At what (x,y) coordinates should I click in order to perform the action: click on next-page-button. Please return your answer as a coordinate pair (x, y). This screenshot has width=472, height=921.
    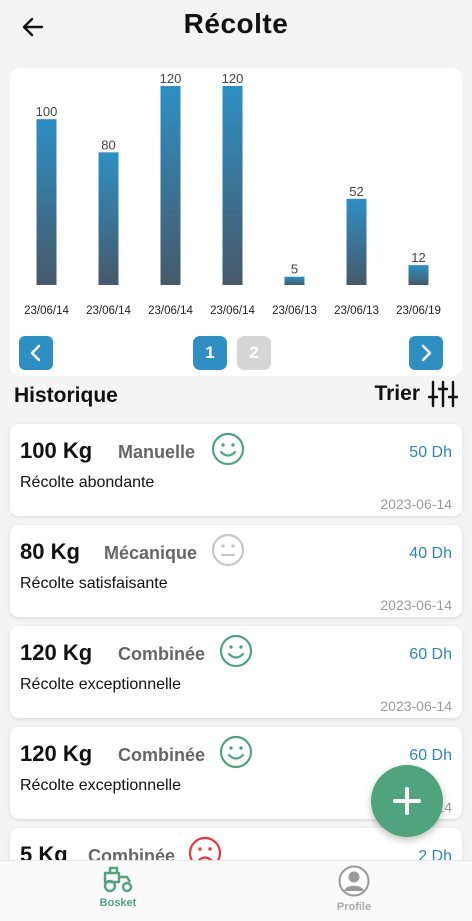
    Looking at the image, I should click on (426, 353).